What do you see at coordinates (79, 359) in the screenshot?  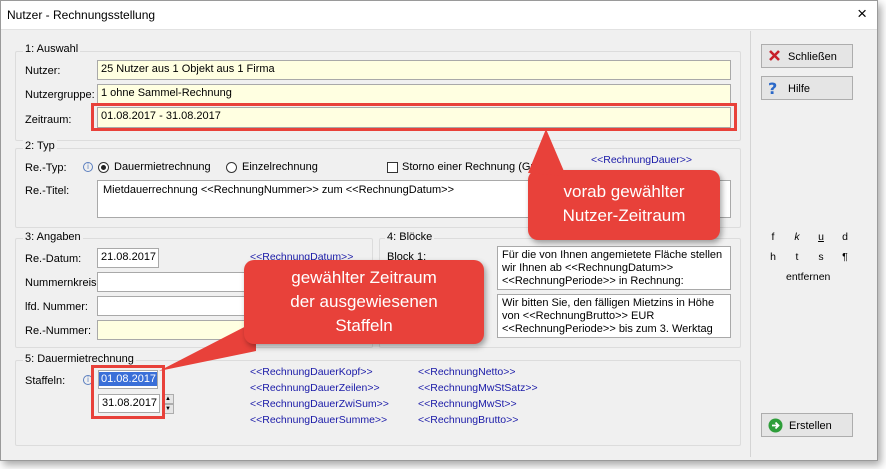 I see `group-dauermietrechnung-title: 5: Dauermietrechnung` at bounding box center [79, 359].